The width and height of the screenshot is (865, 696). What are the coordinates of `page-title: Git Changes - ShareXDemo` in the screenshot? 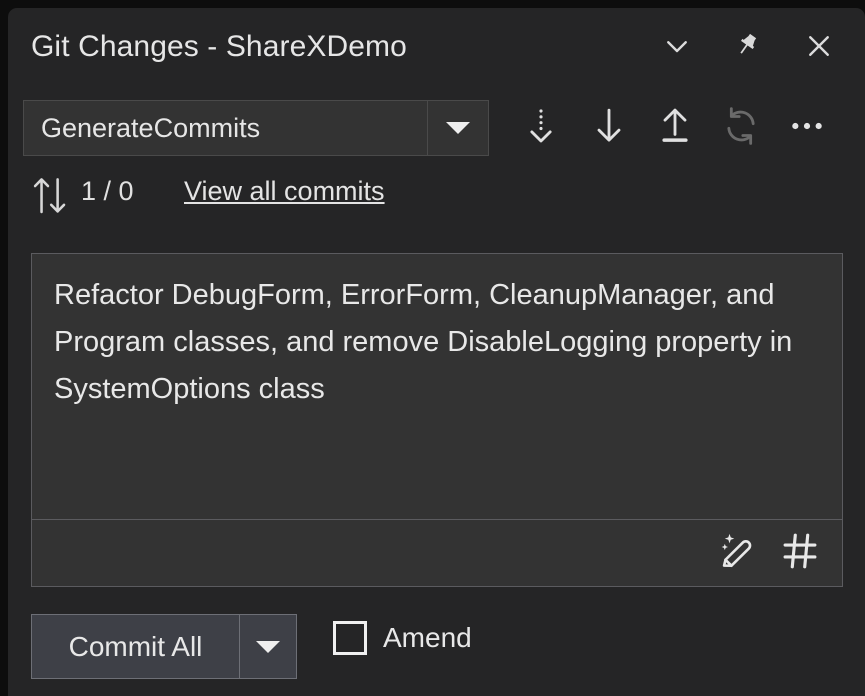 It's located at (219, 46).